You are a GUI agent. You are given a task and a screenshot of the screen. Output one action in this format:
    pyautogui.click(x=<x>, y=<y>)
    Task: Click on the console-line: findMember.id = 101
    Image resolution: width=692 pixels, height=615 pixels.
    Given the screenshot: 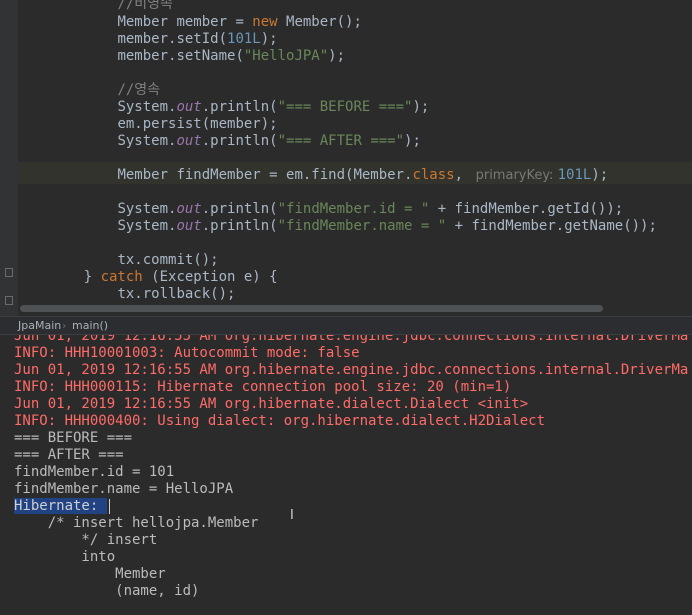 What is the action you would take?
    pyautogui.click(x=94, y=472)
    